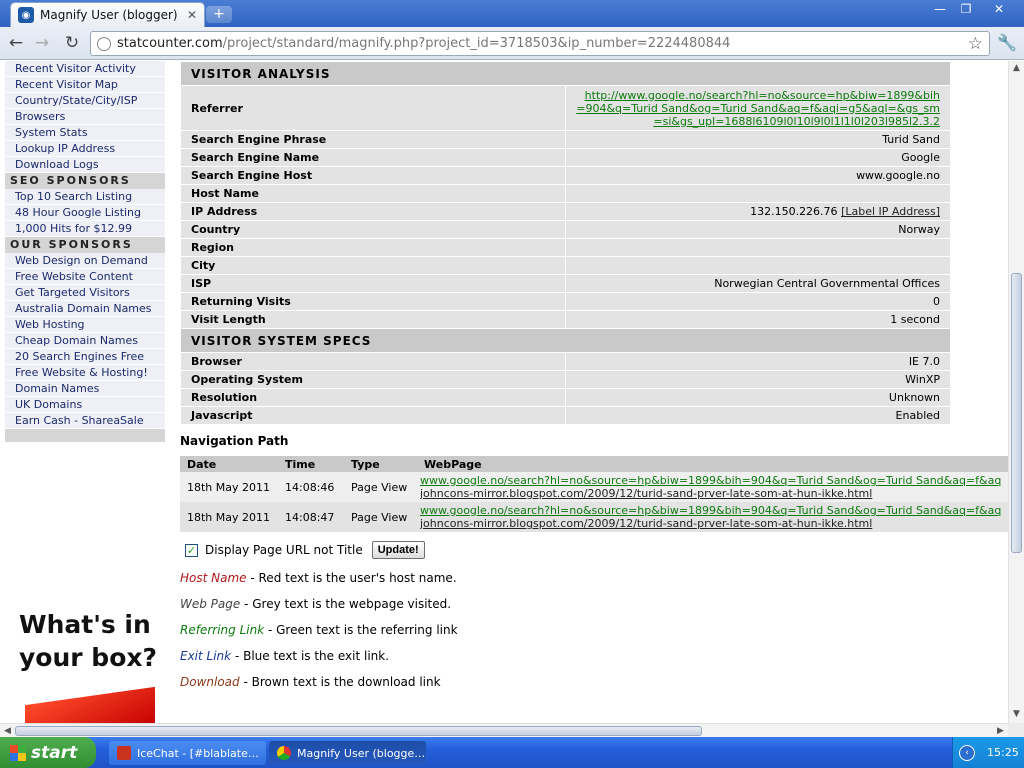 This screenshot has width=1024, height=768. What do you see at coordinates (373, 415) in the screenshot?
I see `info-label: Javascript` at bounding box center [373, 415].